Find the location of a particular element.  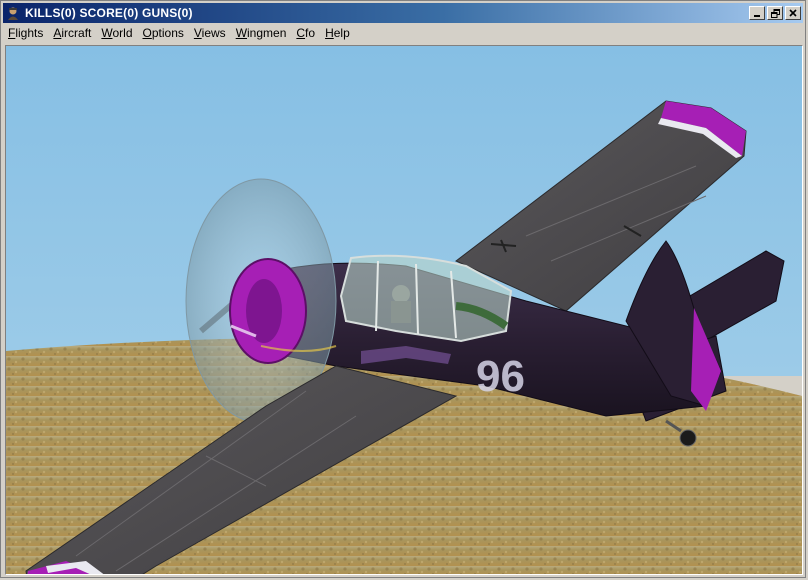

title-buttons is located at coordinates (774, 13).